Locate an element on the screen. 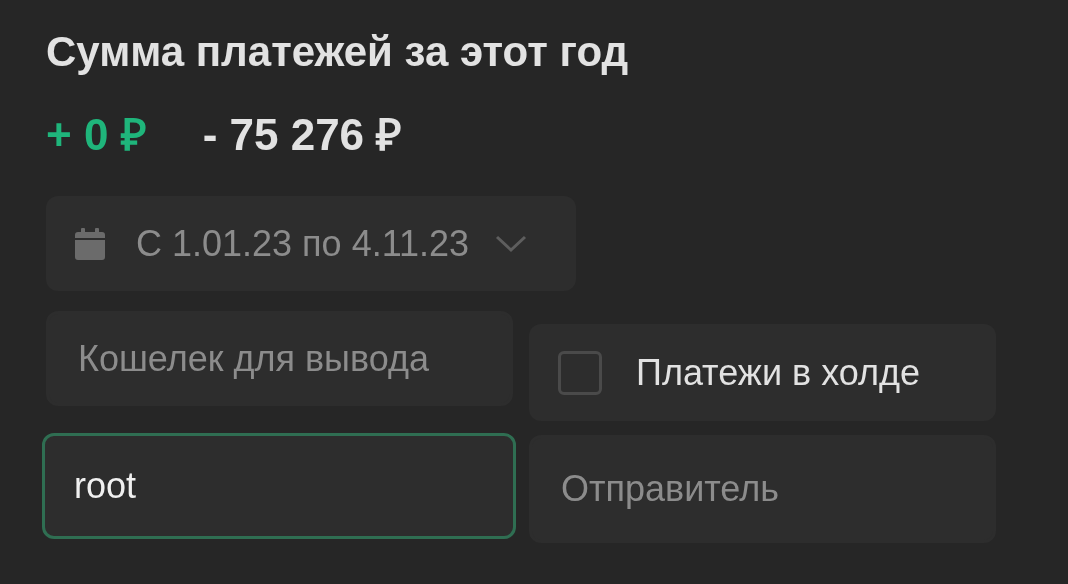 The image size is (1068, 584). income-amount: + 0 ₽ is located at coordinates (96, 135).